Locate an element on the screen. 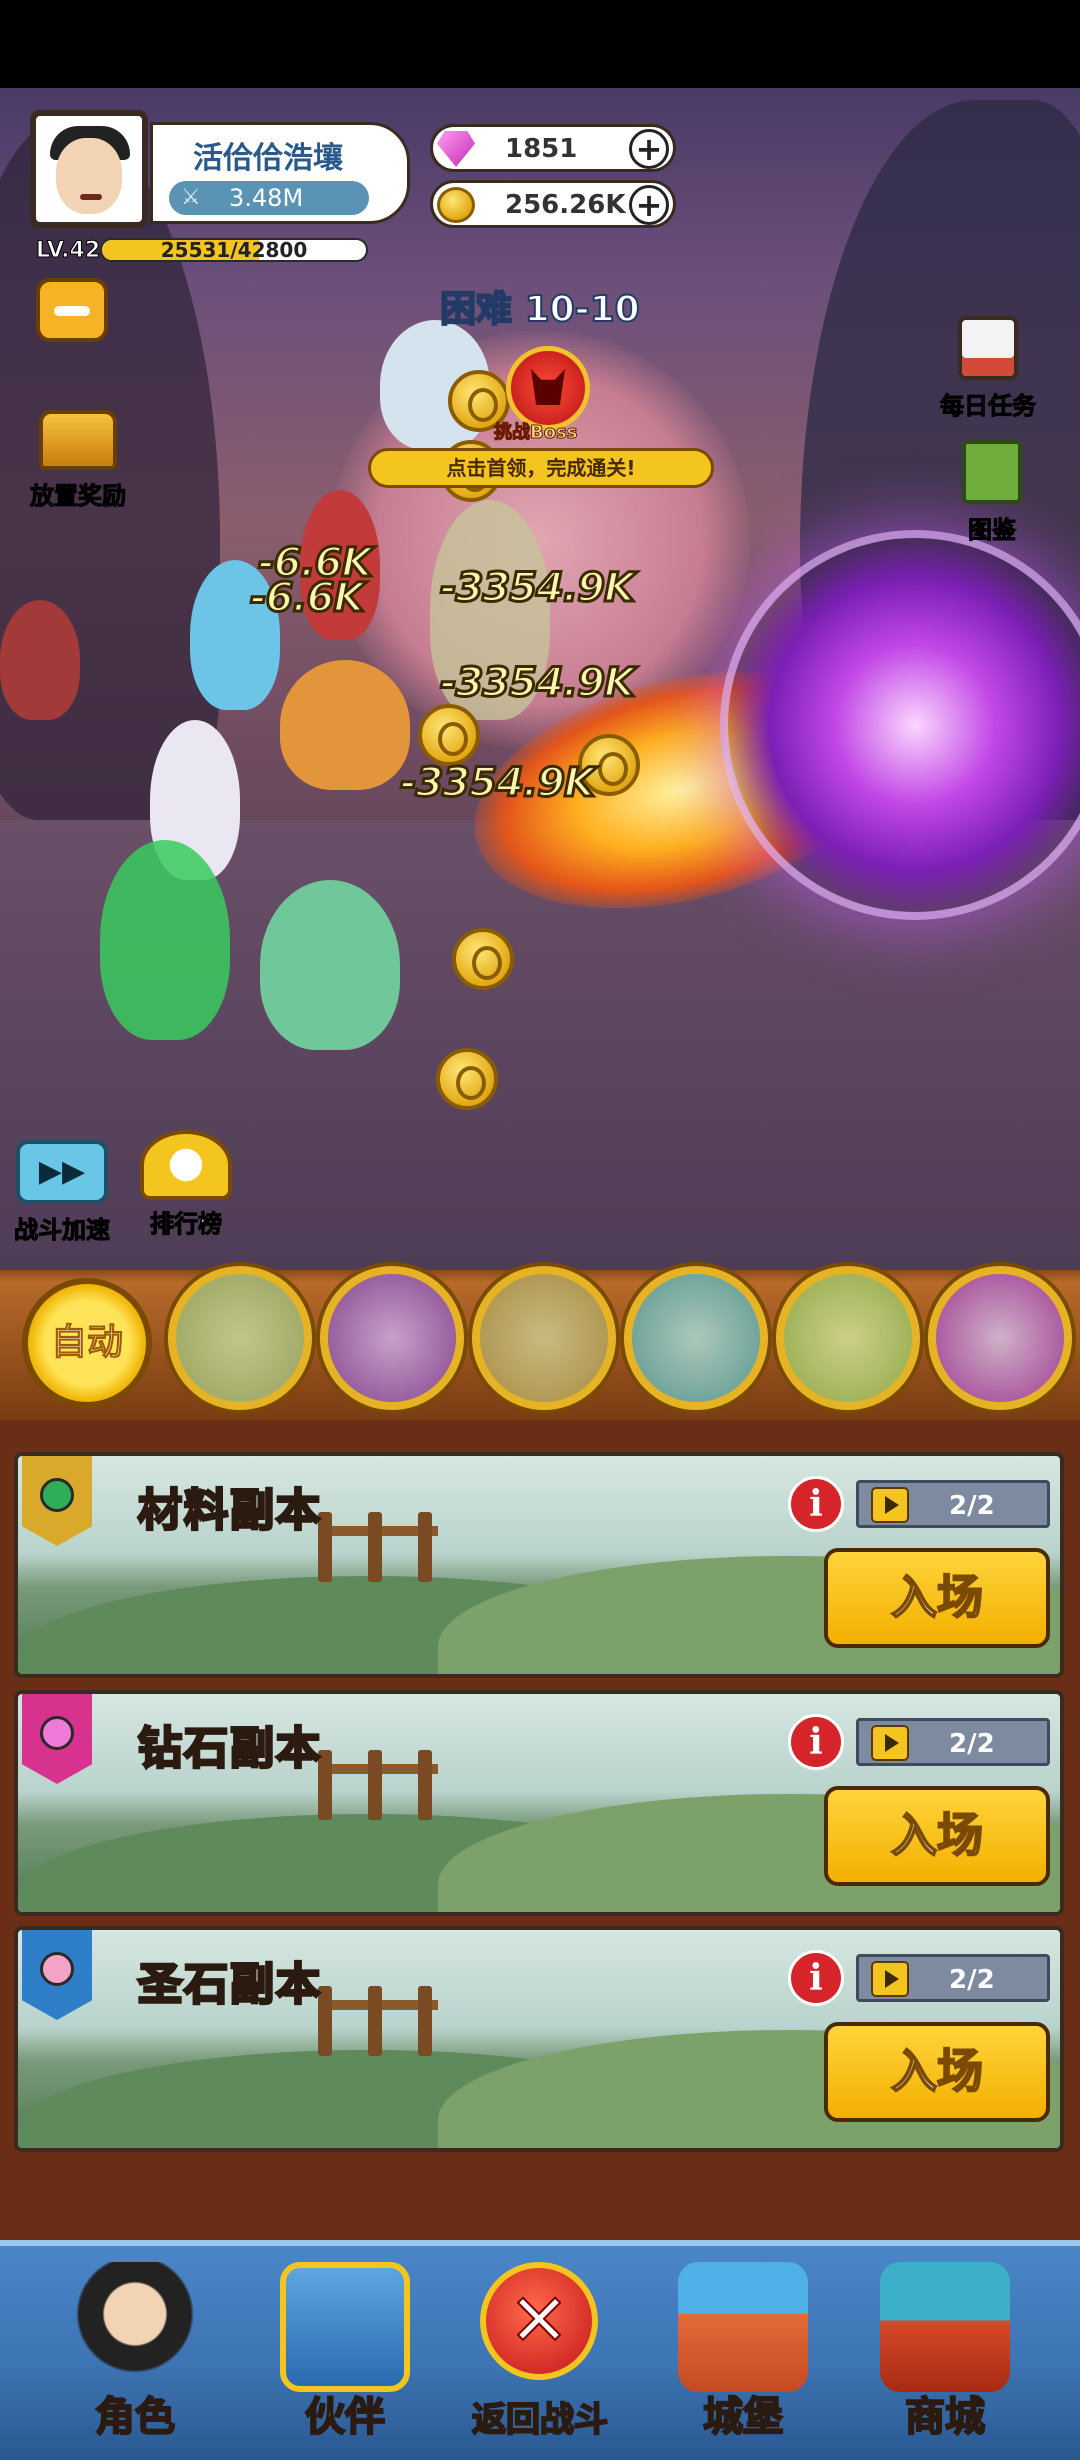 The height and width of the screenshot is (2460, 1080). sword-icon: ⚔ is located at coordinates (191, 197).